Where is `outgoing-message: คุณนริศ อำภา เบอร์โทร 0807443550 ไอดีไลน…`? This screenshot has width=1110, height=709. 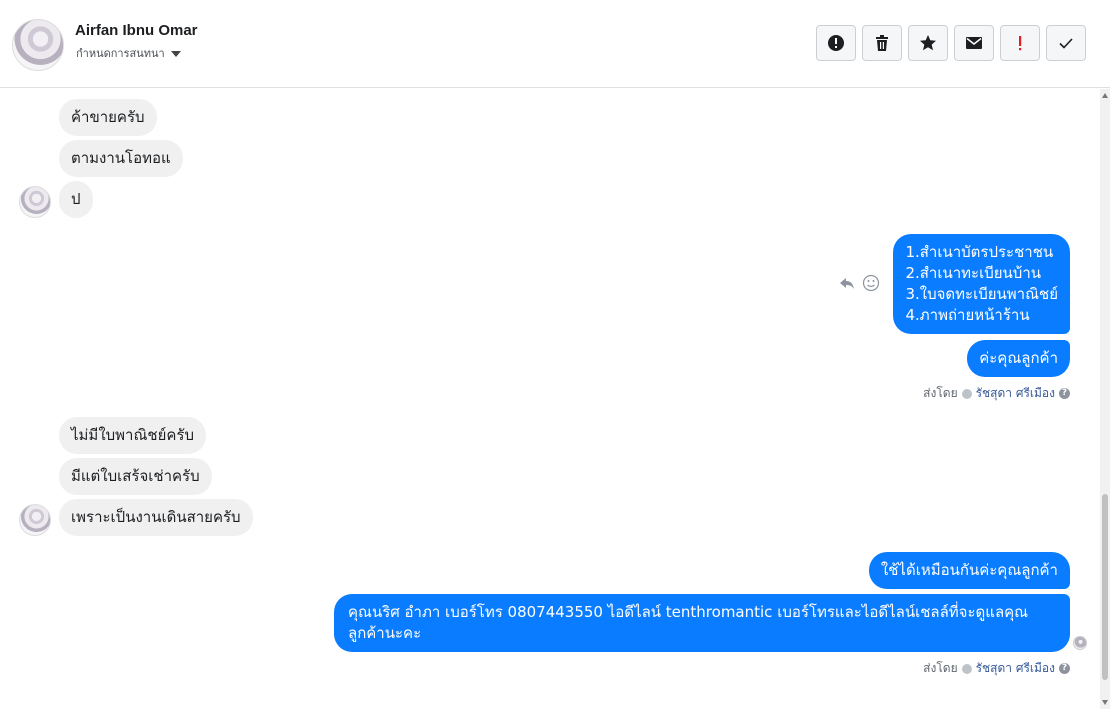 outgoing-message: คุณนริศ อำภา เบอร์โทร 0807443550 ไอดีไลน… is located at coordinates (702, 623).